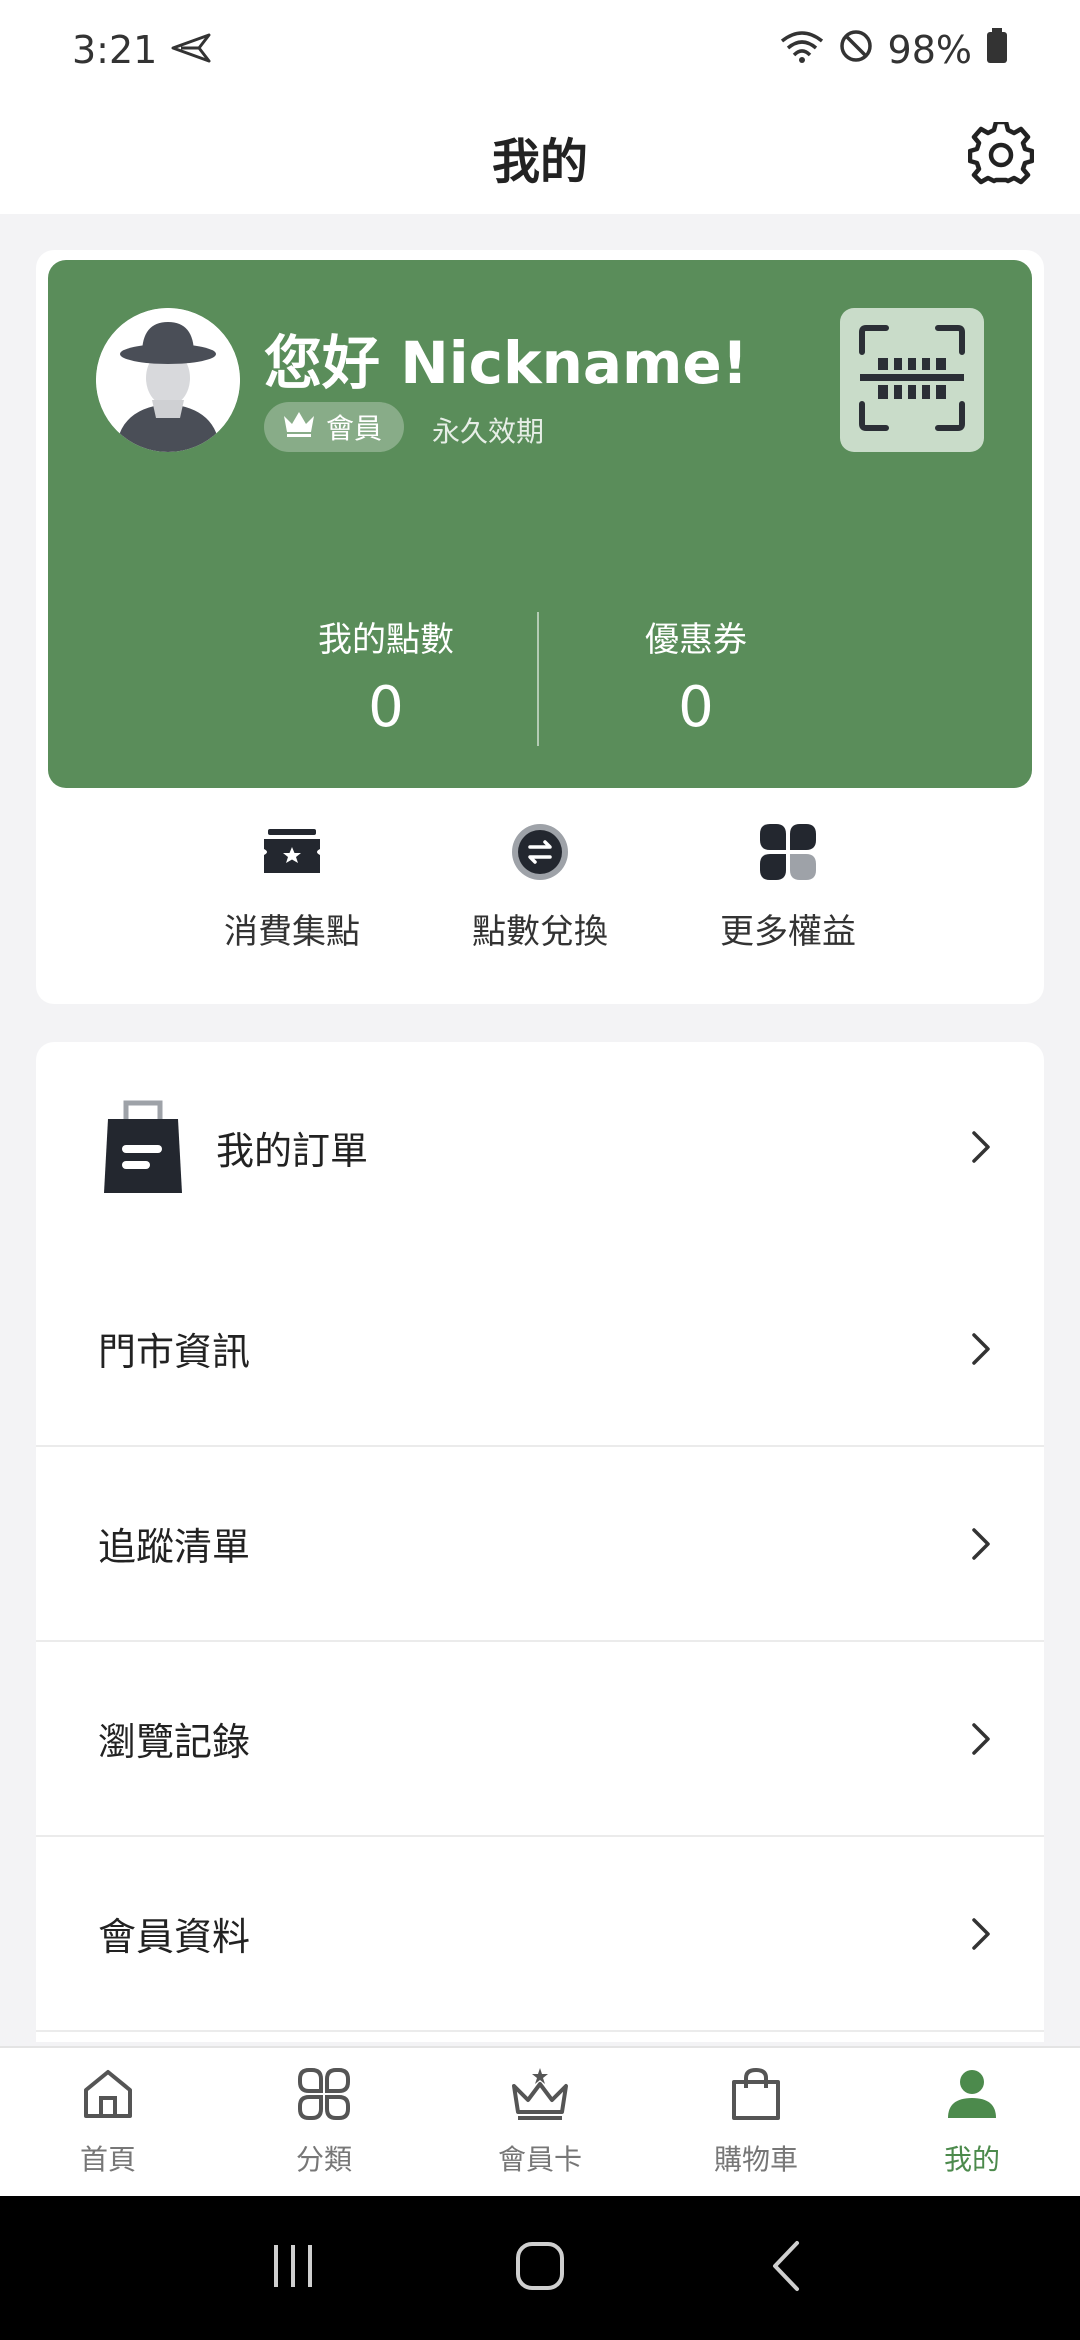 This screenshot has height=2340, width=1080. Describe the element at coordinates (386, 640) in the screenshot. I see `points-label: 我的點數` at that location.